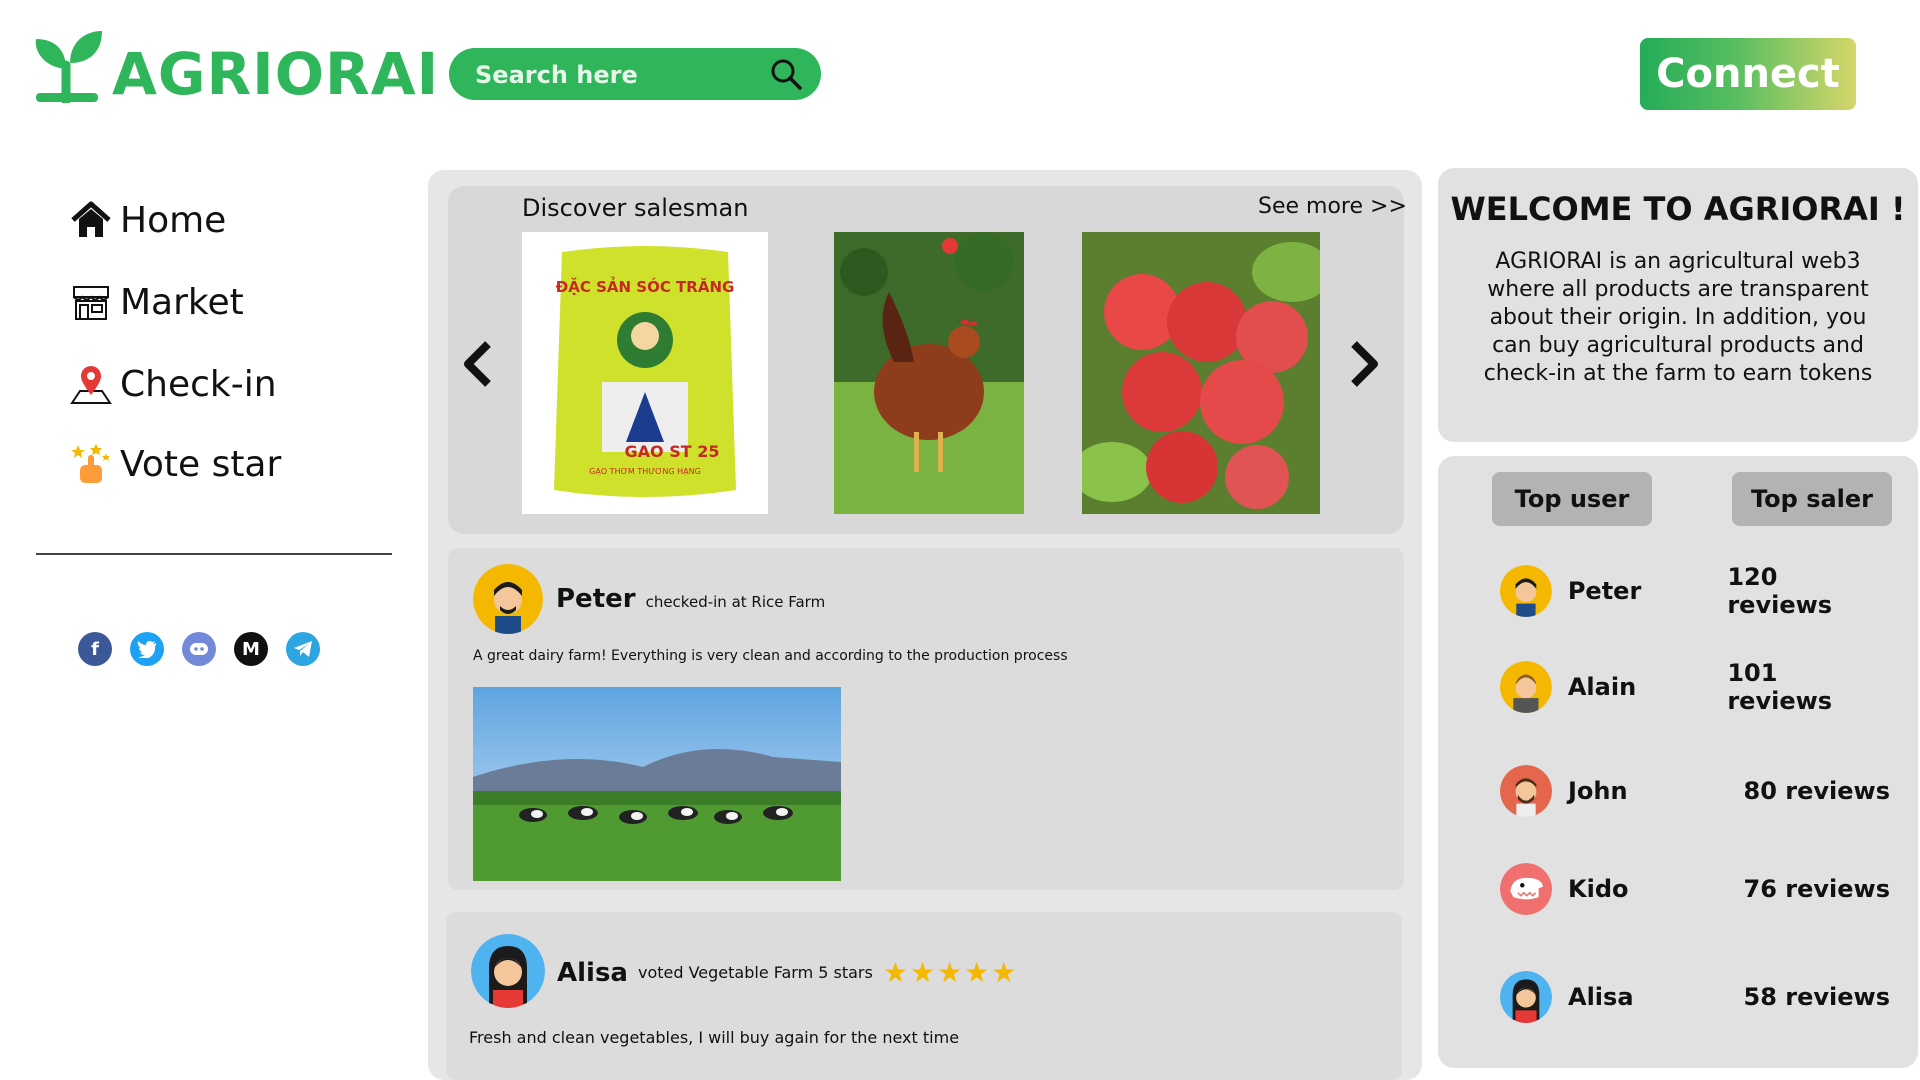 The height and width of the screenshot is (1080, 1920). Describe the element at coordinates (1695, 997) in the screenshot. I see `ranking-row: Alisa 58 reviews` at that location.